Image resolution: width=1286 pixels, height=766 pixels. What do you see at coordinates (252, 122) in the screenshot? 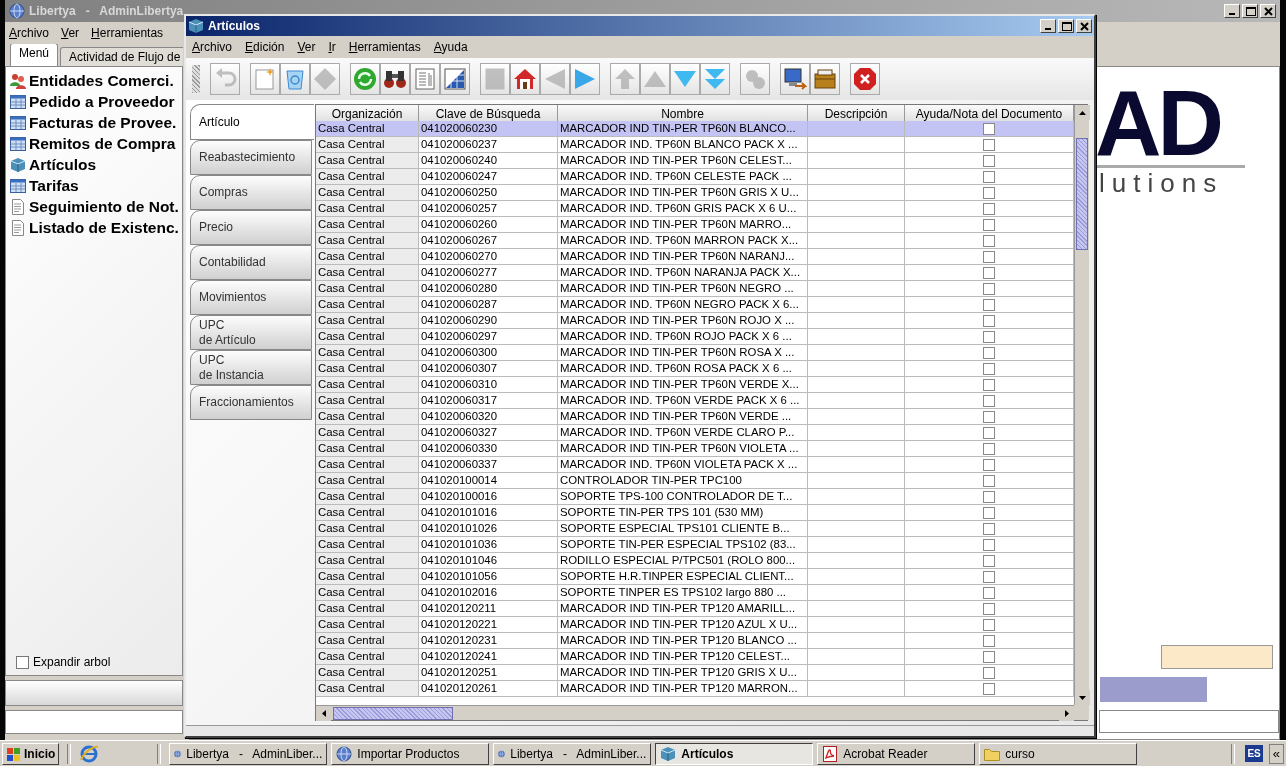
I see `tab: Artículo` at bounding box center [252, 122].